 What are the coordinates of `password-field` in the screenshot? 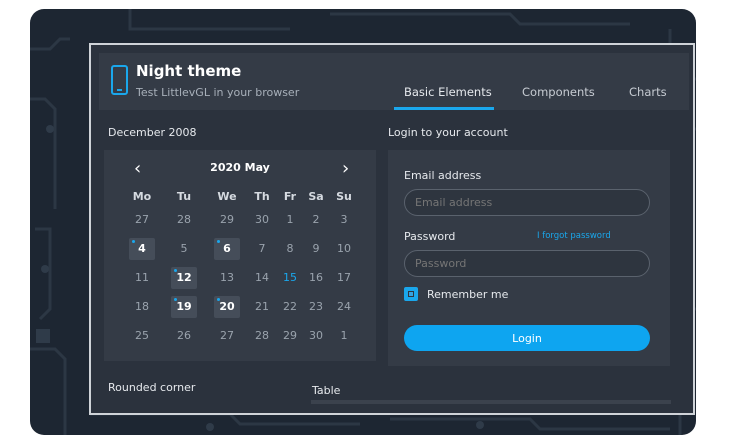 It's located at (527, 263).